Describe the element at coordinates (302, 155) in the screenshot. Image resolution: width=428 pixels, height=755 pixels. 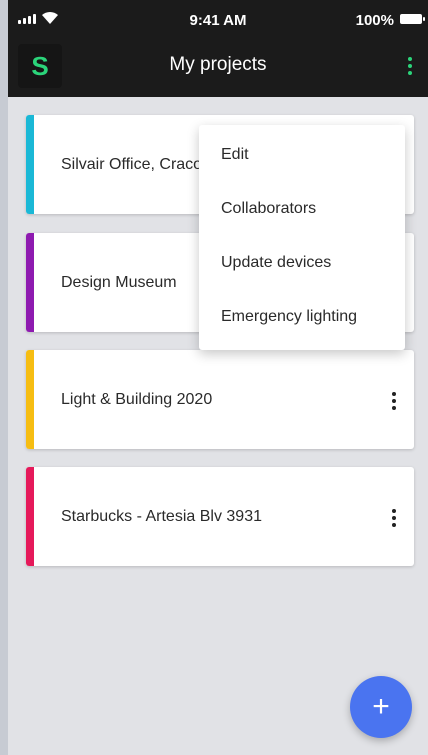
I see `menu-item-edit: Edit` at that location.